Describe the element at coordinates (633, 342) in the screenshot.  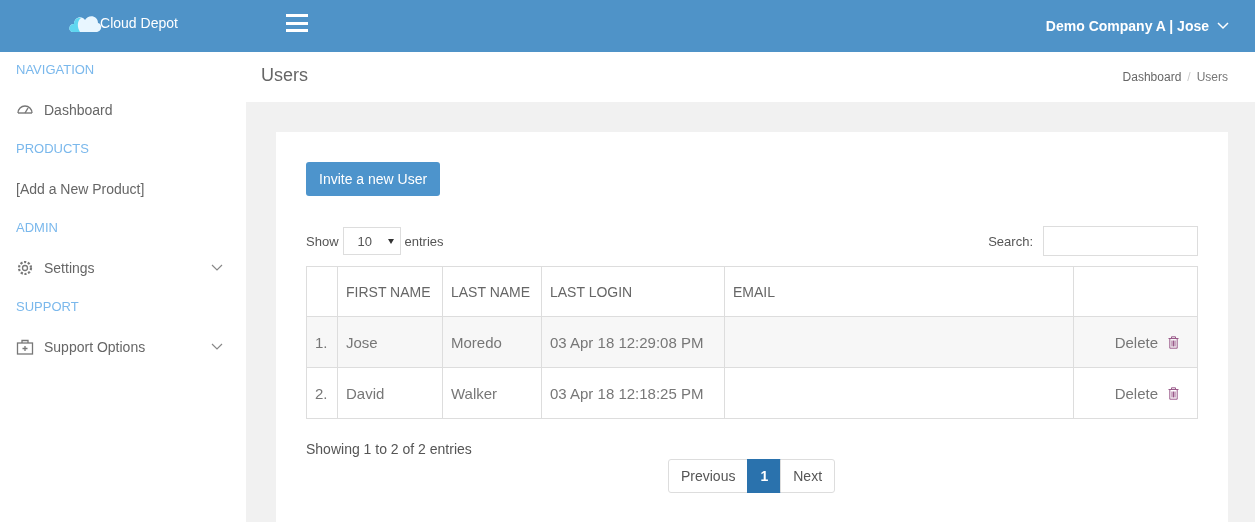
I see `table-cell: 03 Apr 18 12:29:08 PM` at that location.